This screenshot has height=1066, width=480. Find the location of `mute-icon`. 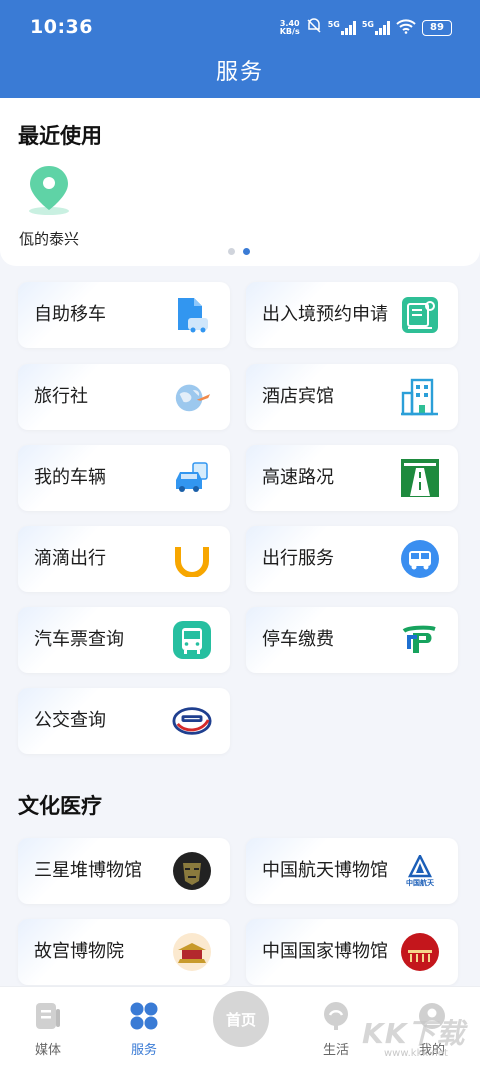

mute-icon is located at coordinates (314, 27).